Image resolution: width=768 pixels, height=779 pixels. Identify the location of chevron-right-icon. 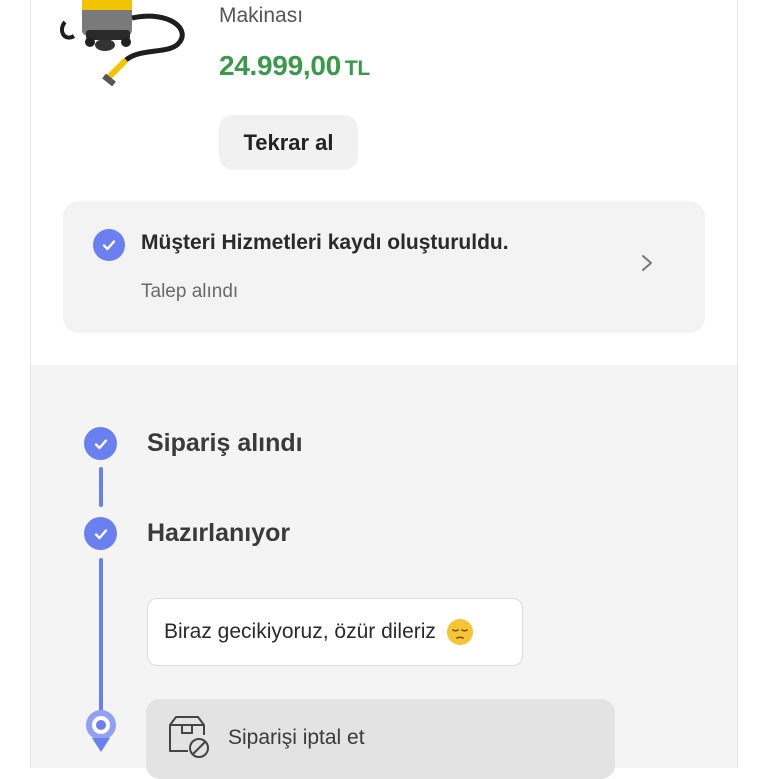
(647, 263).